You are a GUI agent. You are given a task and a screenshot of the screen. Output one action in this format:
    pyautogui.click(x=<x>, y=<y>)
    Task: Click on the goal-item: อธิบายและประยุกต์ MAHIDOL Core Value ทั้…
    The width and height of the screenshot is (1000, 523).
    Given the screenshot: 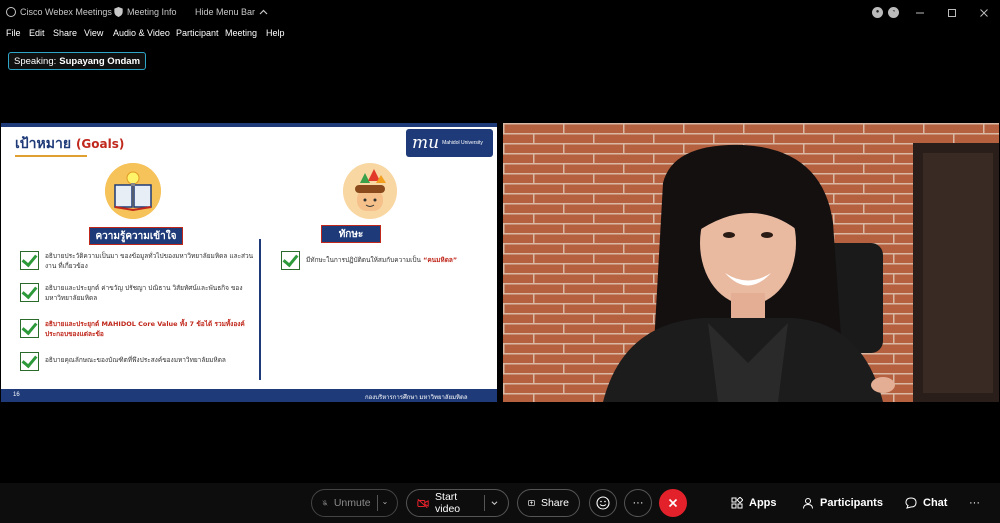 What is the action you would take?
    pyautogui.click(x=137, y=329)
    